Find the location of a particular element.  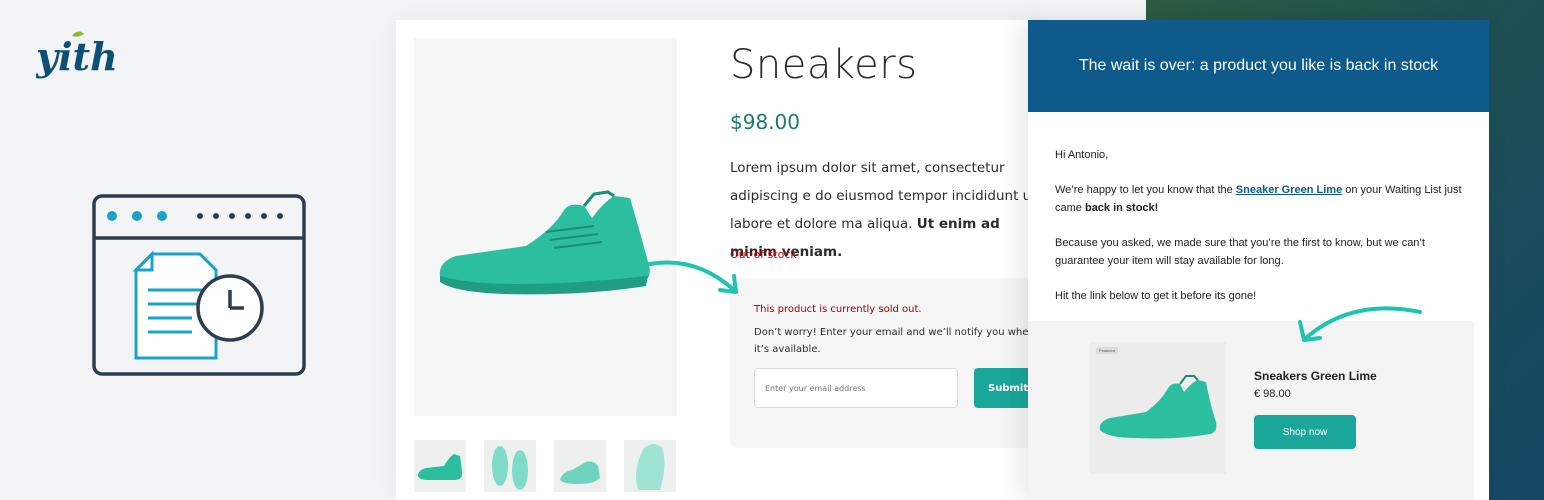

email-product-name: Sneakers Green Lime is located at coordinates (1315, 376).